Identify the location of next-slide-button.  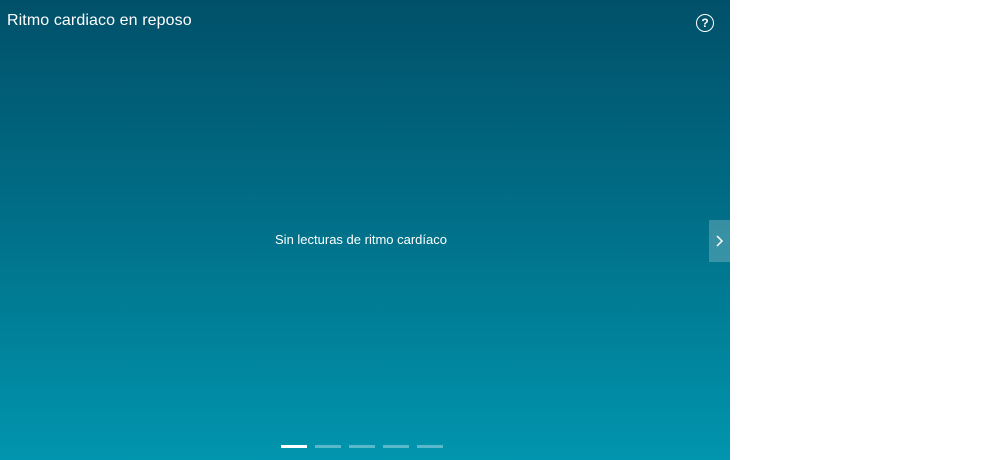
(719, 241).